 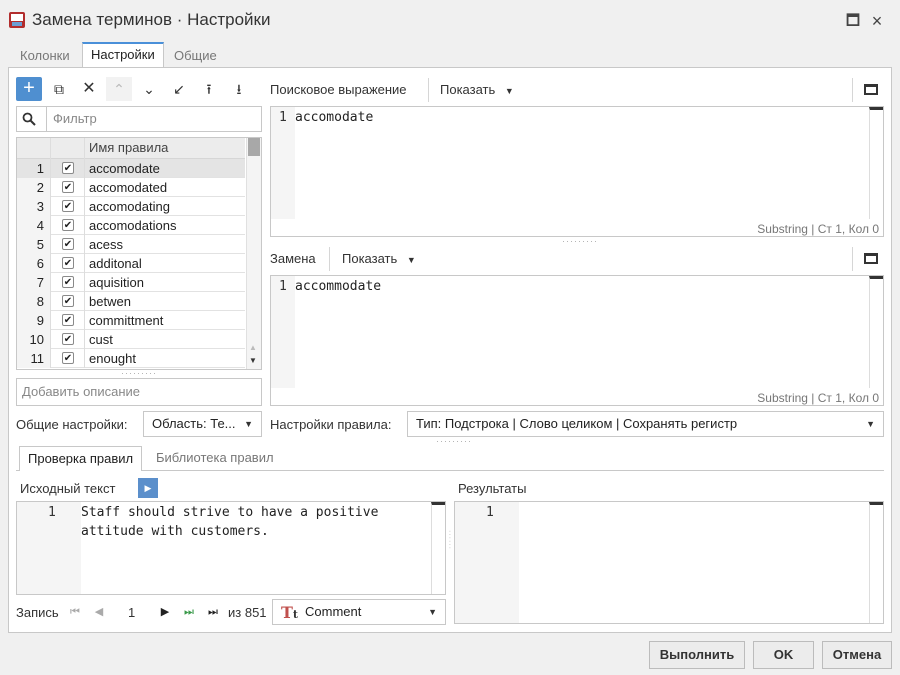 What do you see at coordinates (128, 147) in the screenshot?
I see `column-header-rule-name: Имя правила` at bounding box center [128, 147].